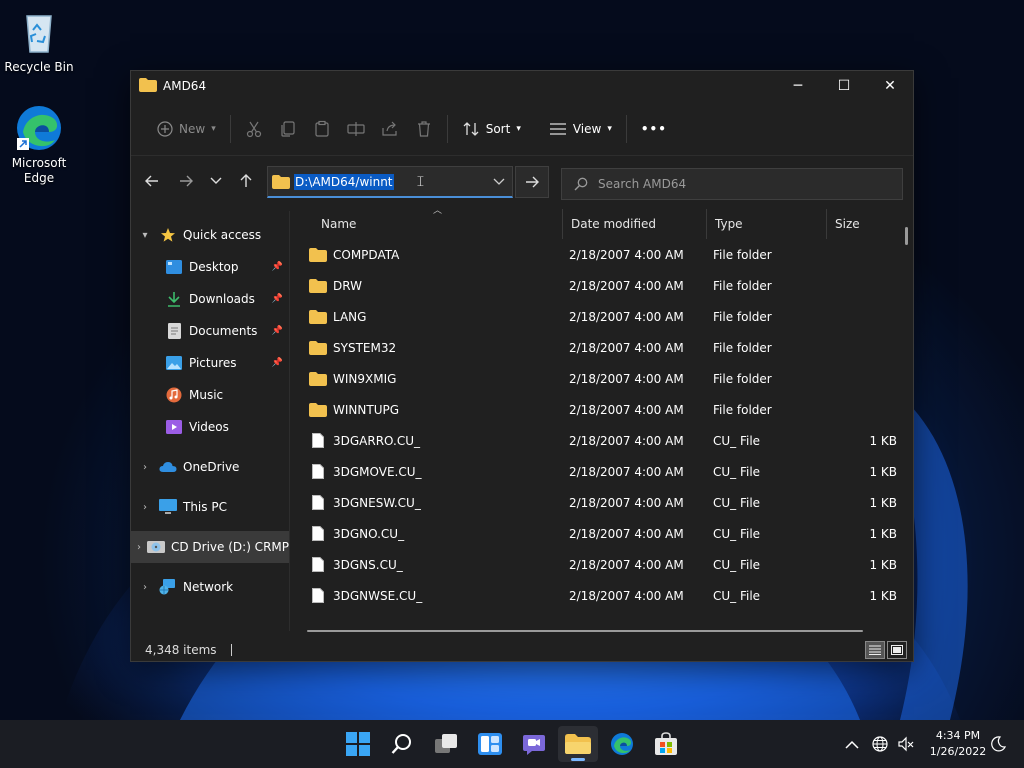 Image resolution: width=1024 pixels, height=768 pixels. Describe the element at coordinates (402, 744) in the screenshot. I see `search-button` at that location.